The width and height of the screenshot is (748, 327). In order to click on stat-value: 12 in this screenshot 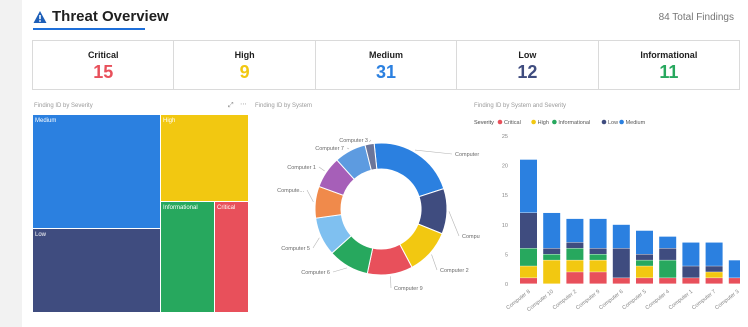, I will do `click(527, 72)`.